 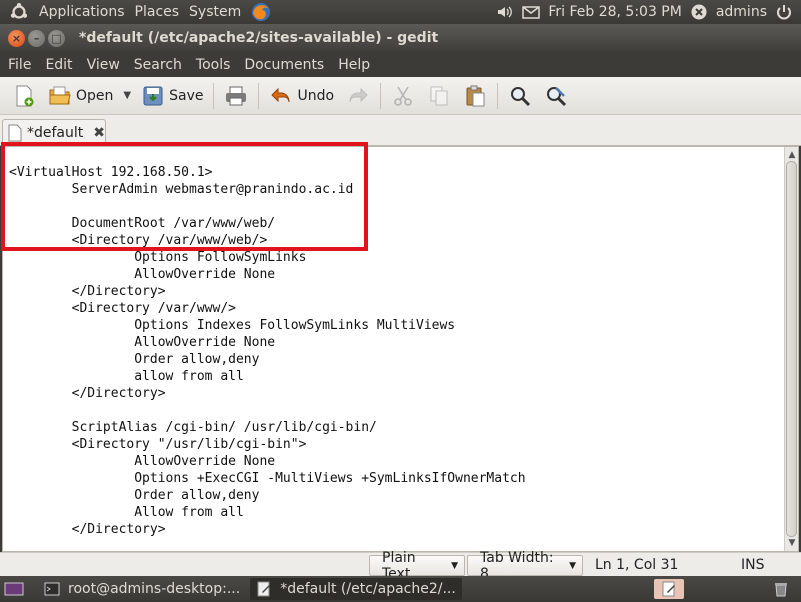 What do you see at coordinates (212, 65) in the screenshot?
I see `menu-tools: Tools` at bounding box center [212, 65].